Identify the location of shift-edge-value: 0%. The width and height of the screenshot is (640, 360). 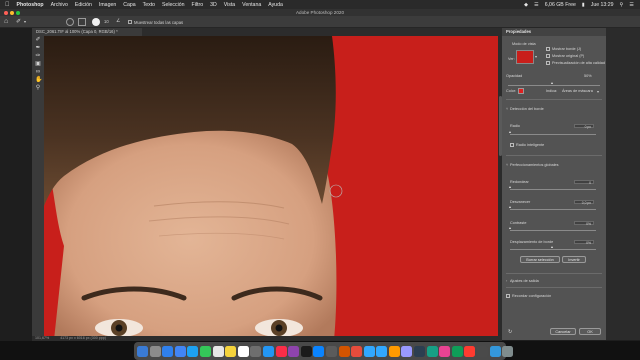
(584, 242).